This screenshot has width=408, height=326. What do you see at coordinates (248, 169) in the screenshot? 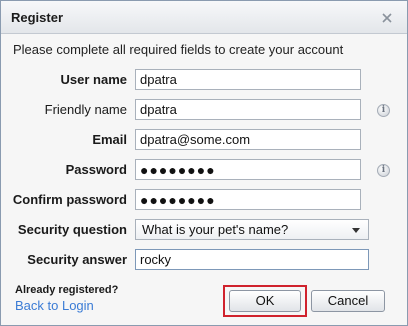
I see `password-input: ●●●●●●●●` at bounding box center [248, 169].